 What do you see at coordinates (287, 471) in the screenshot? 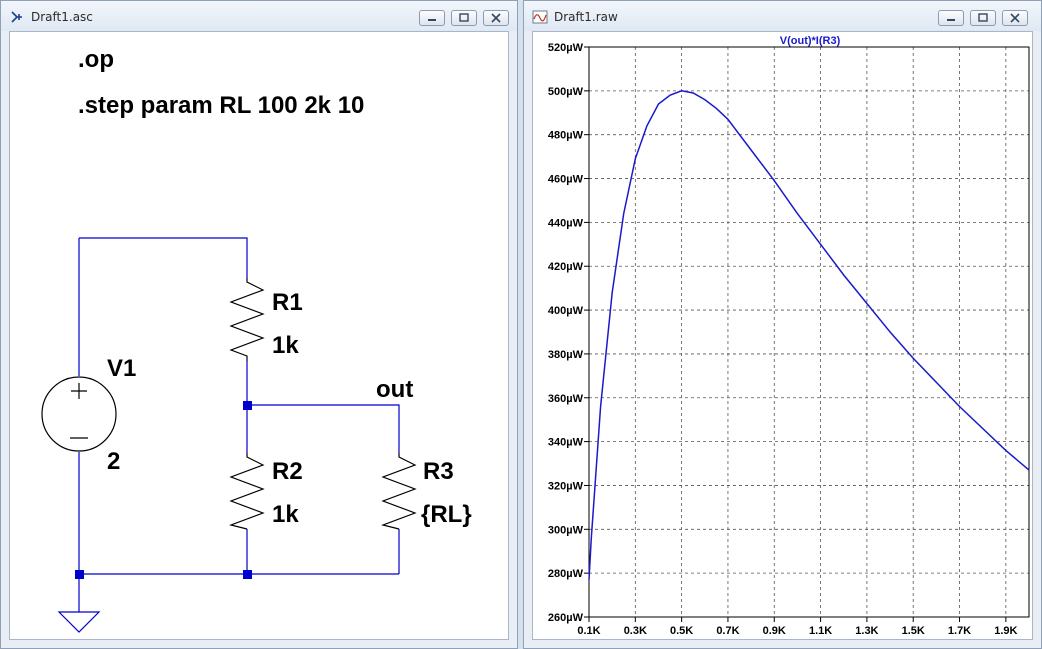
I see `r2-label: R2` at bounding box center [287, 471].